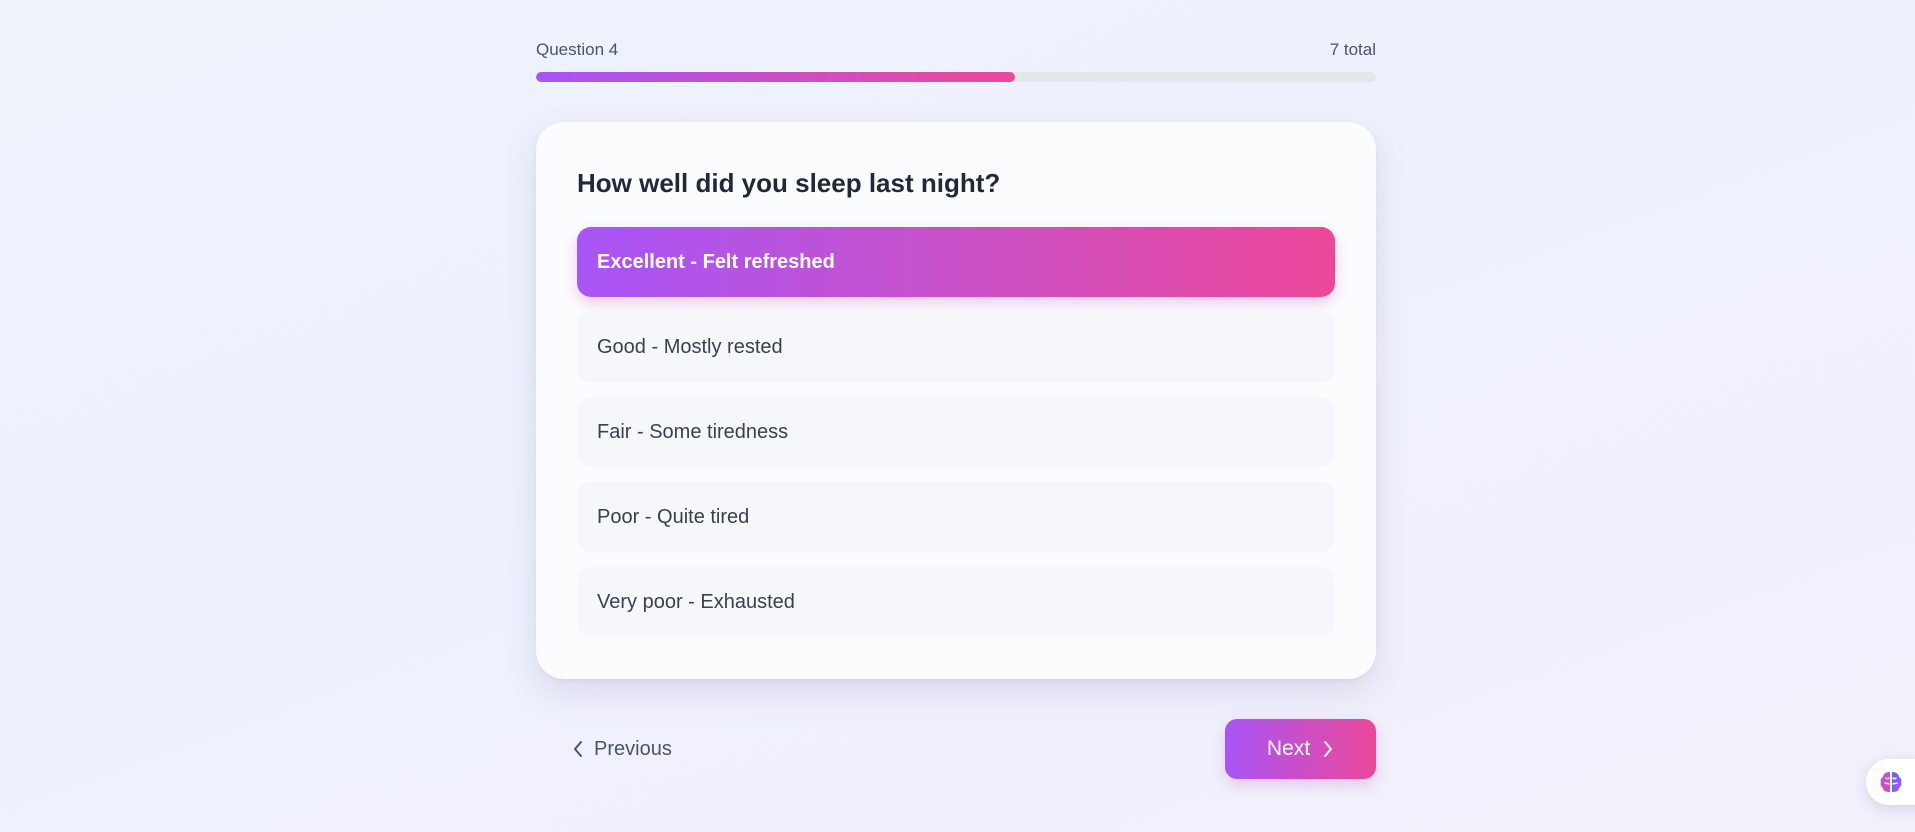  What do you see at coordinates (693, 431) in the screenshot?
I see `answer-option-label: Fair - Some tiredness` at bounding box center [693, 431].